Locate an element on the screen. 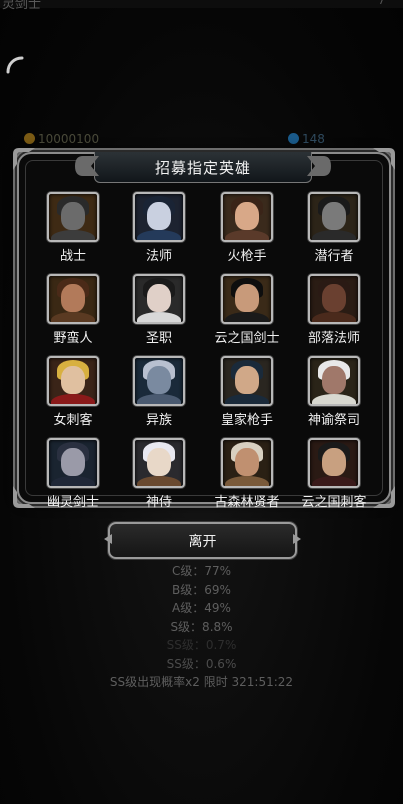 This screenshot has height=804, width=403. top-right-label: 7 is located at coordinates (381, 3).